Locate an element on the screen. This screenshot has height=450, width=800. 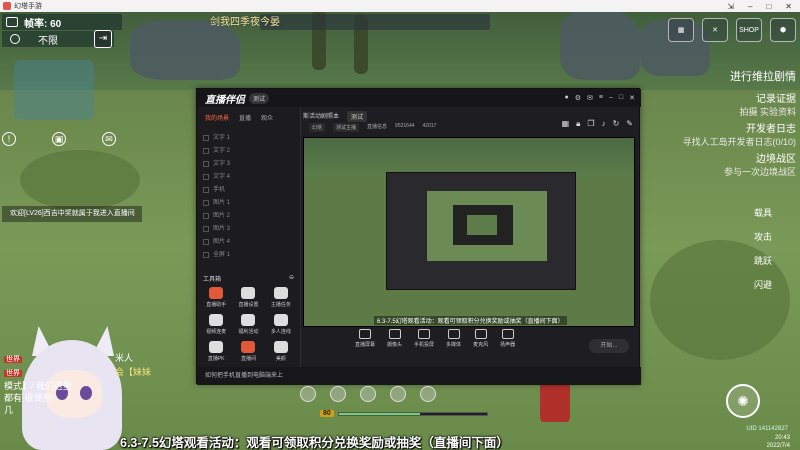
copy-icon: ❐ is located at coordinates (590, 124).